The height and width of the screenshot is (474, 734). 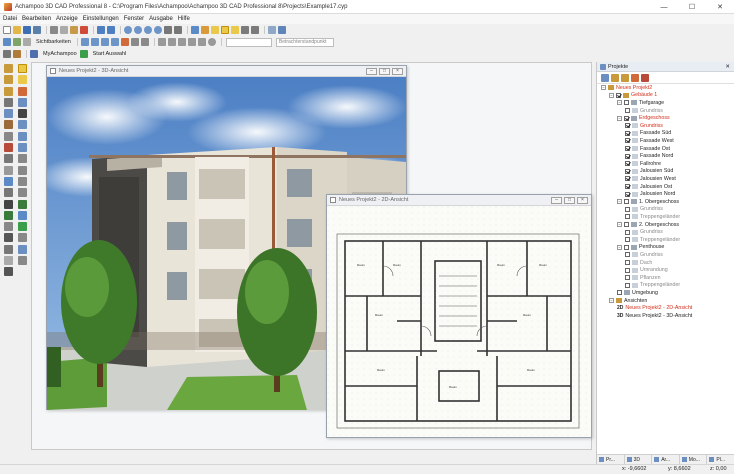 What do you see at coordinates (124, 42) in the screenshot?
I see `elevation-icon` at bounding box center [124, 42].